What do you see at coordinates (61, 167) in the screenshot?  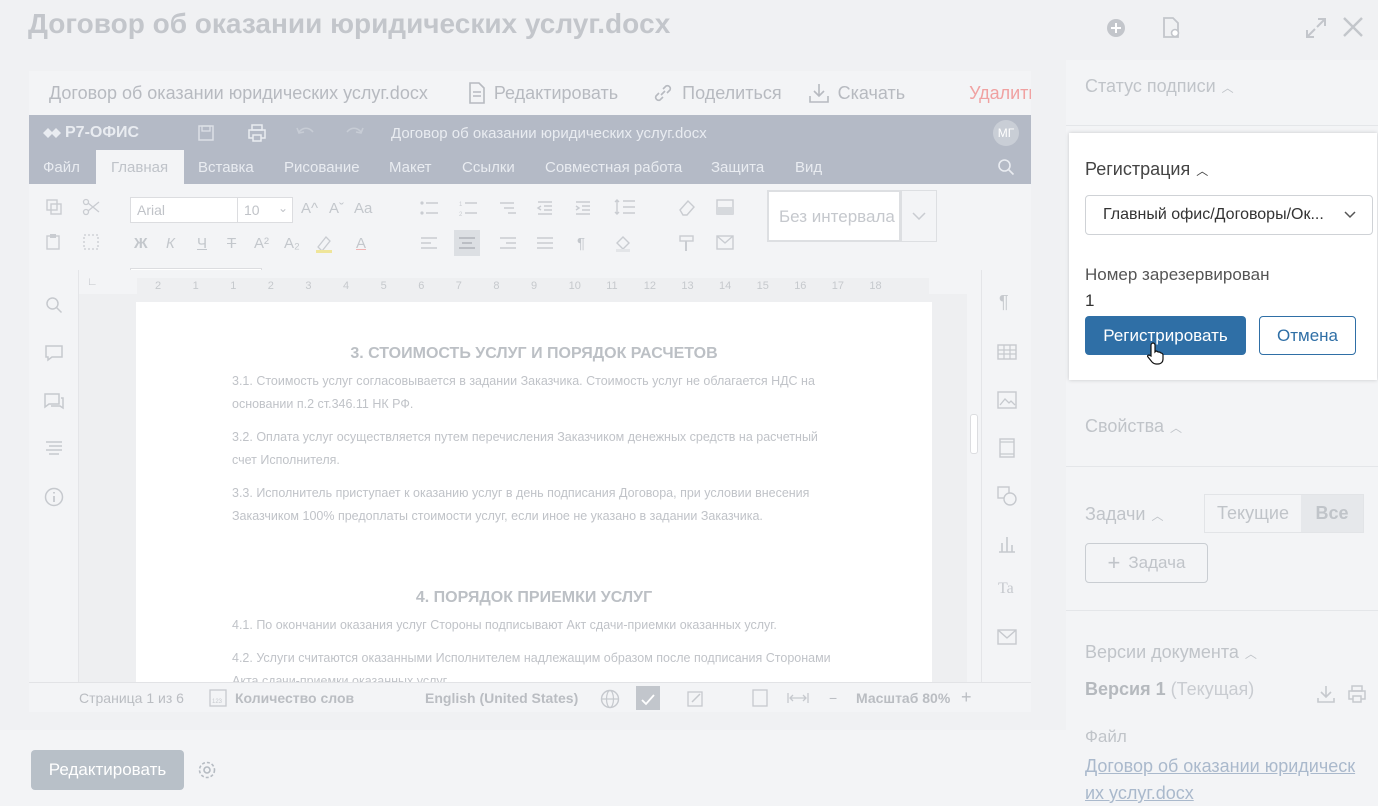 I see `menu-file: Файл` at bounding box center [61, 167].